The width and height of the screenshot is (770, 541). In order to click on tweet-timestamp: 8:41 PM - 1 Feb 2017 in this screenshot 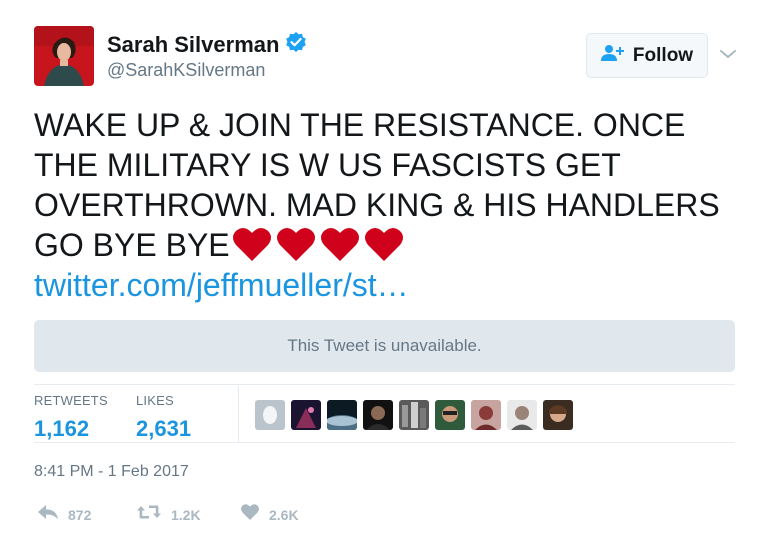, I will do `click(111, 472)`.